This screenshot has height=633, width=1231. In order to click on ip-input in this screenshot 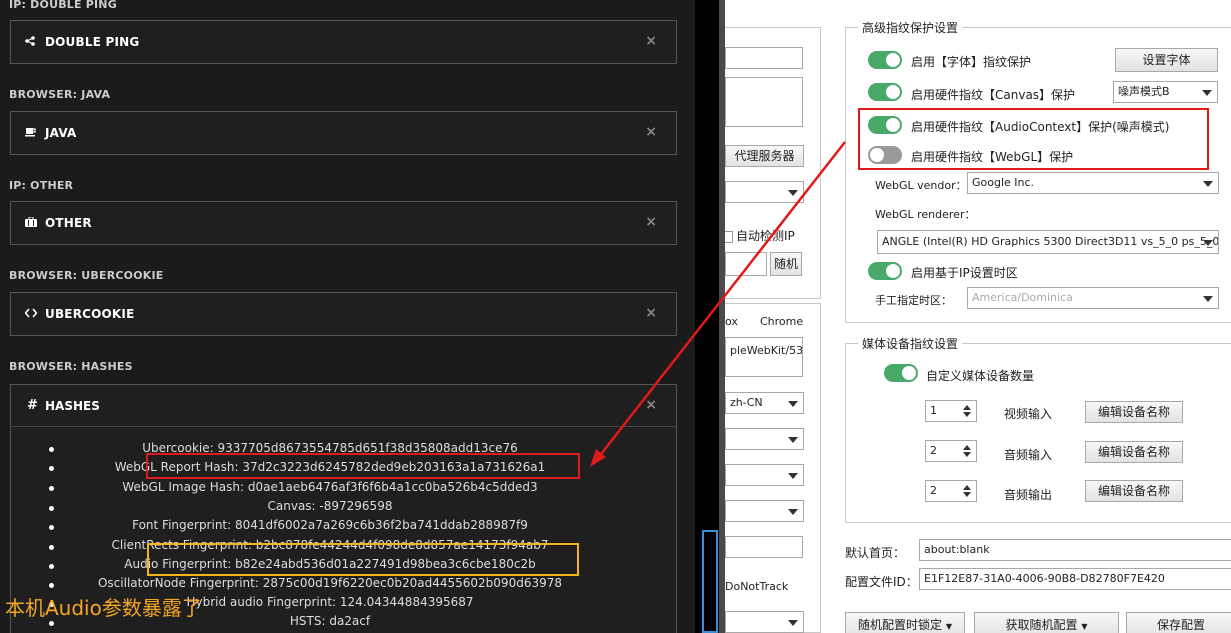, I will do `click(746, 264)`.